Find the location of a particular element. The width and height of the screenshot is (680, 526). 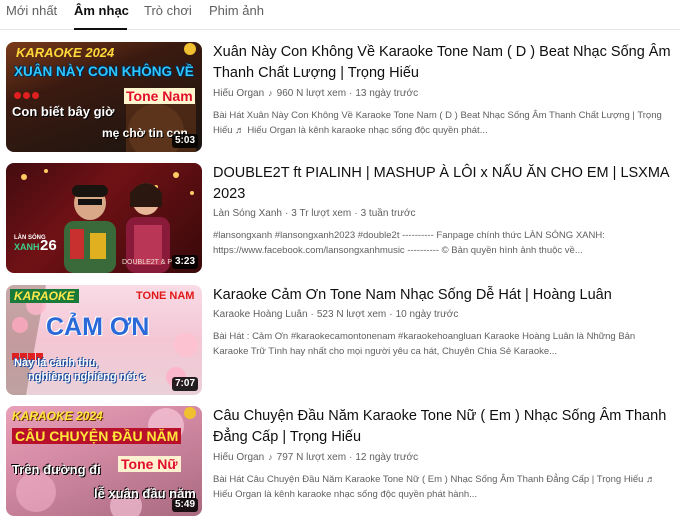

logo-mid: XANH is located at coordinates (27, 247).